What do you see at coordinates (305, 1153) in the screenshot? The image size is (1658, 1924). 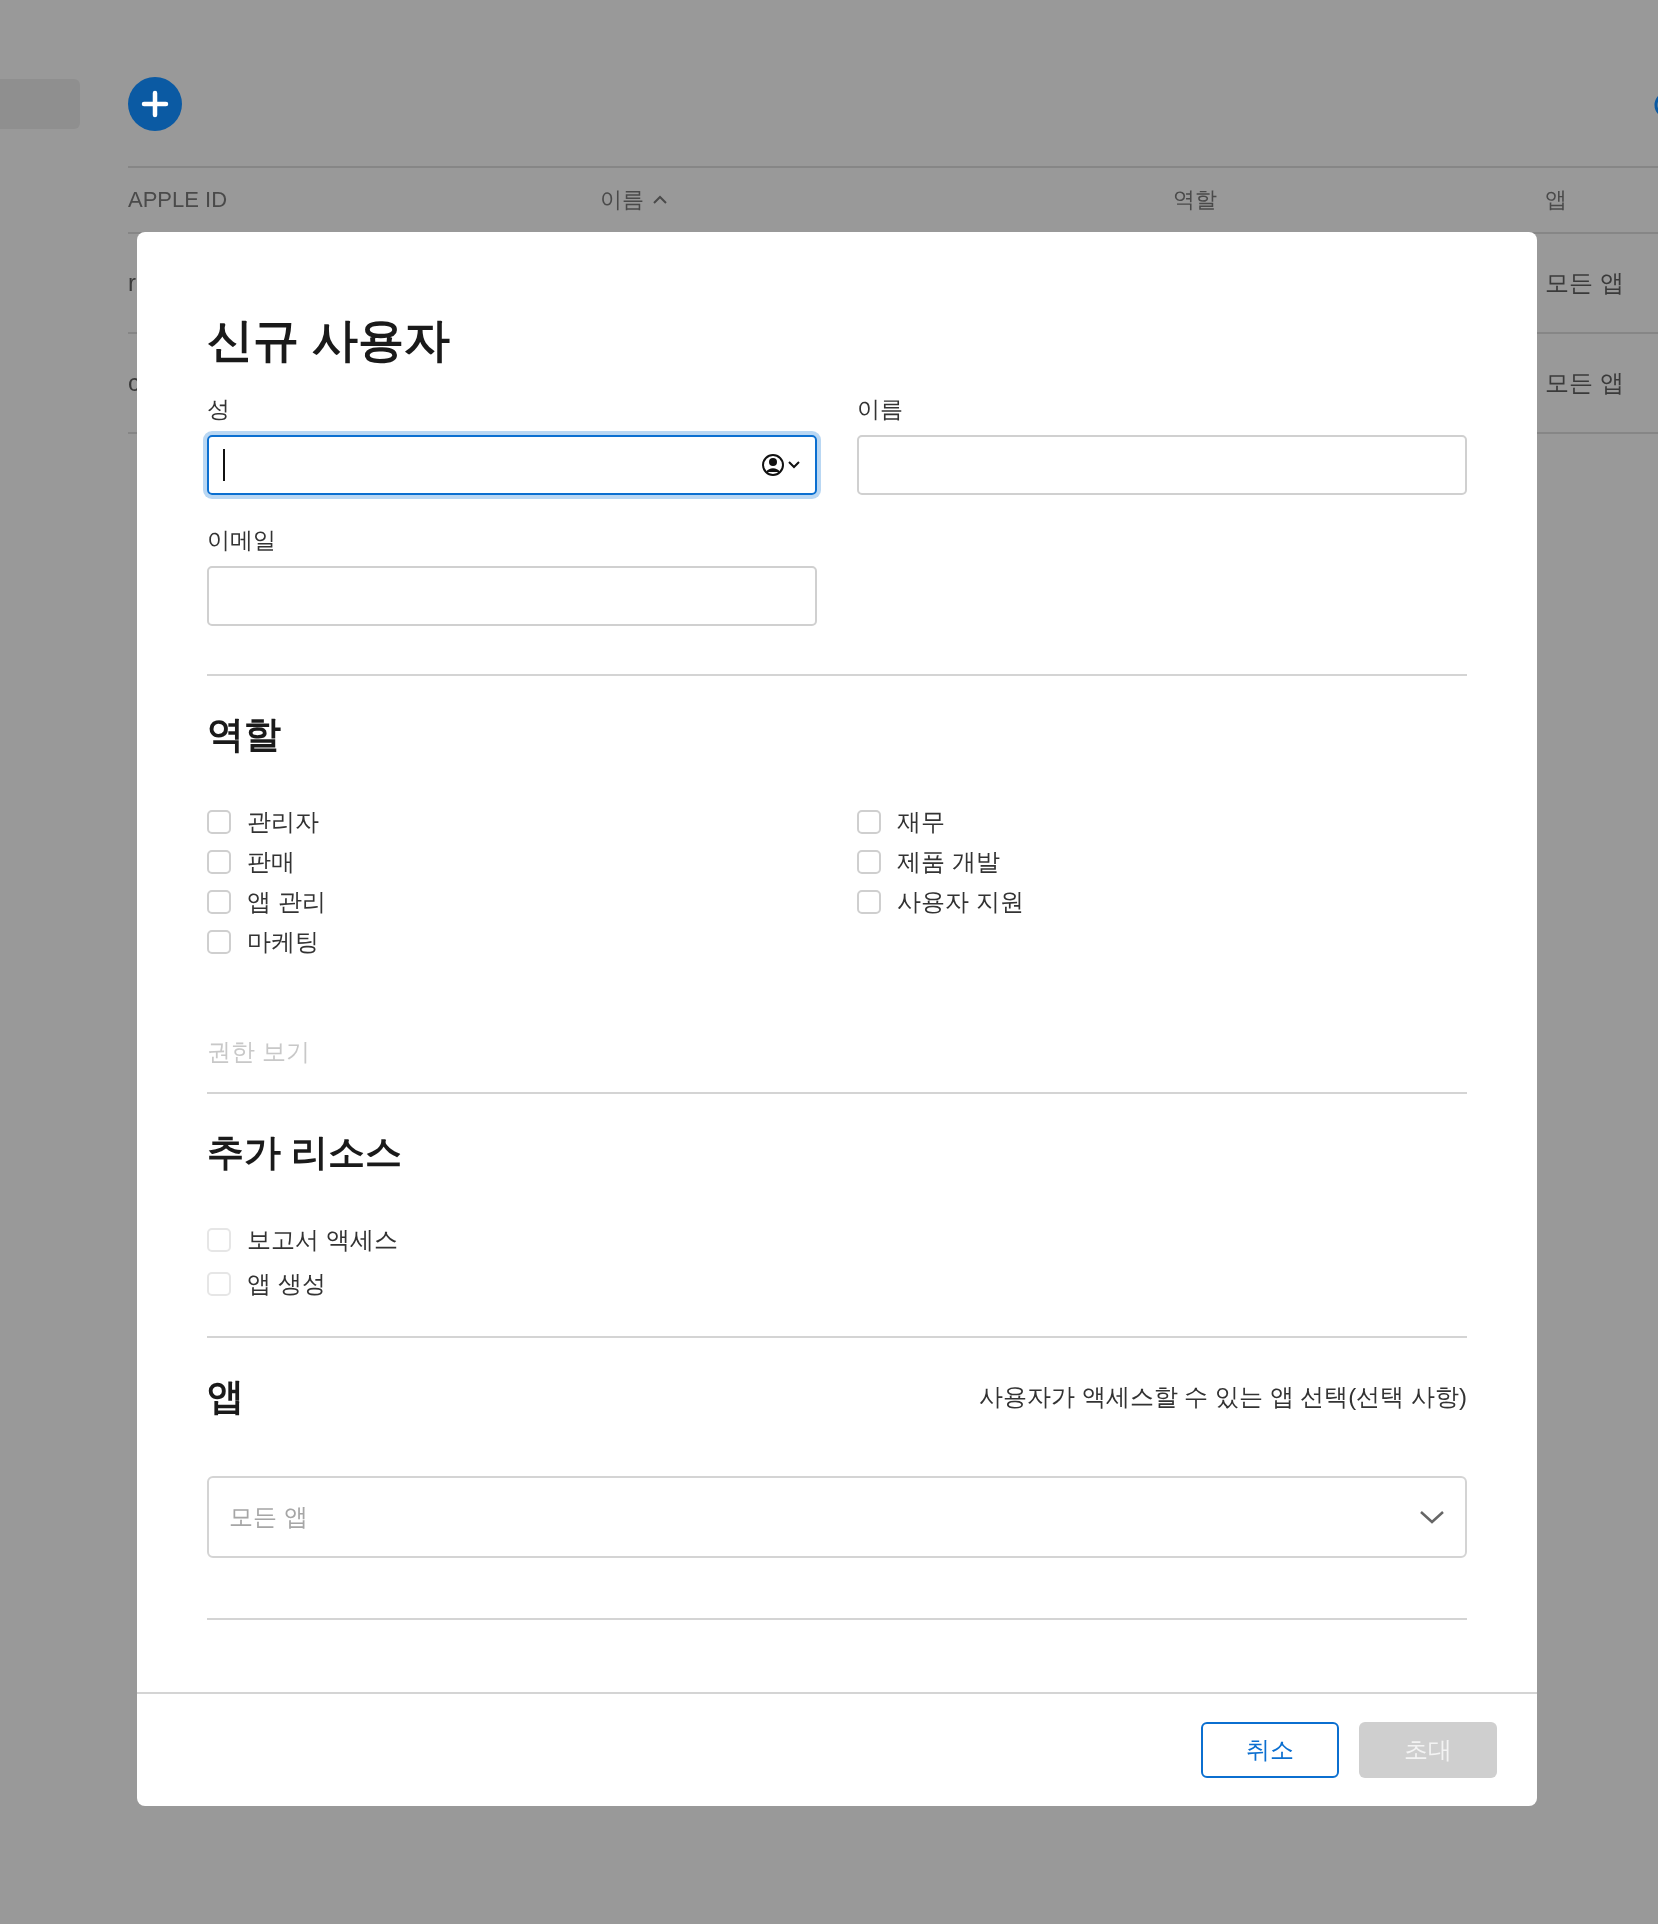 I see `section-heading: 추가 리소스` at bounding box center [305, 1153].